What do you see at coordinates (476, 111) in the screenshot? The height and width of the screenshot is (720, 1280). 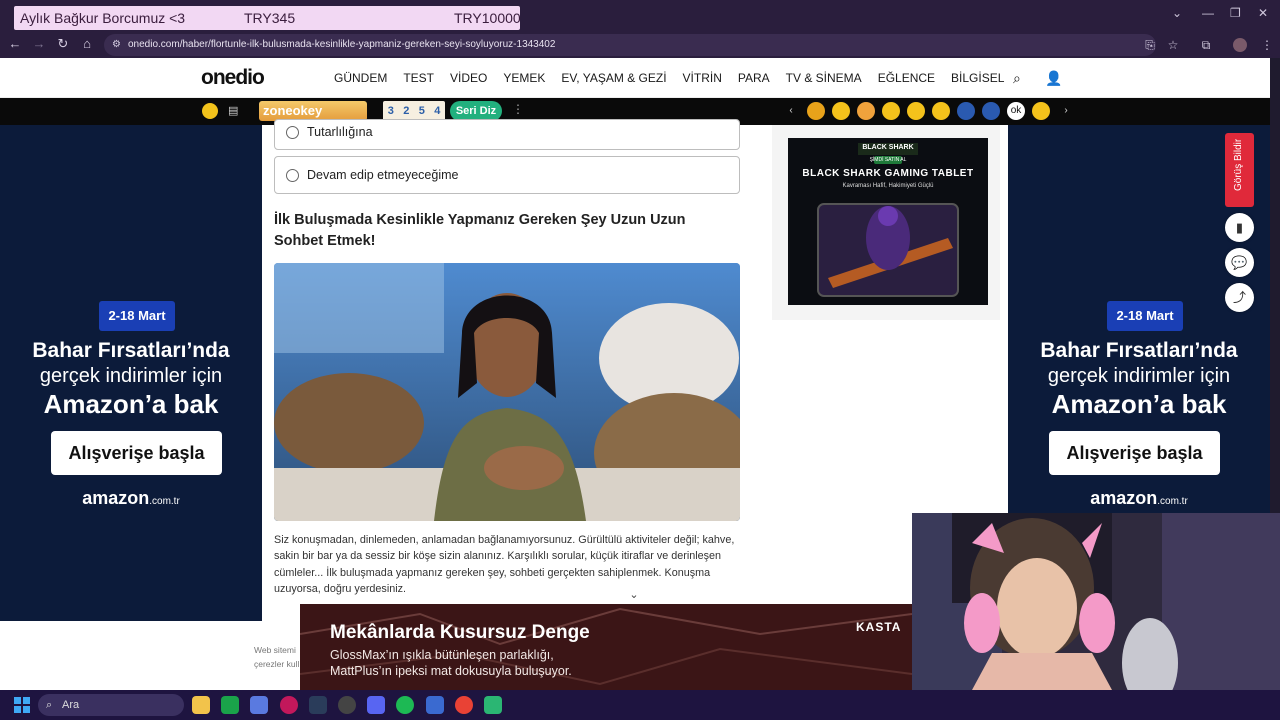 I see `seri-diz-button: Seri Diz` at bounding box center [476, 111].